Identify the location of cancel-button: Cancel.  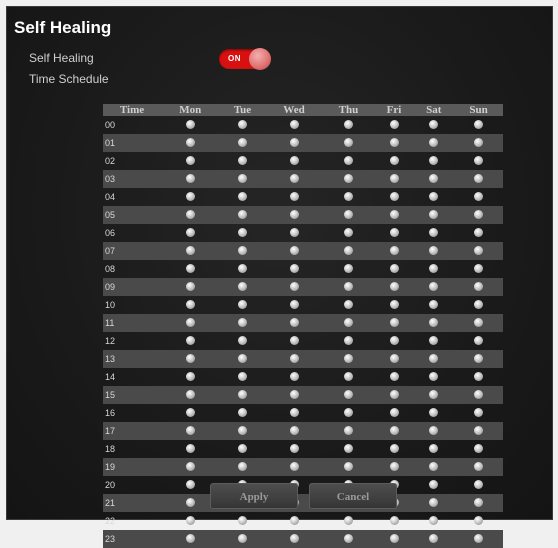
(353, 496).